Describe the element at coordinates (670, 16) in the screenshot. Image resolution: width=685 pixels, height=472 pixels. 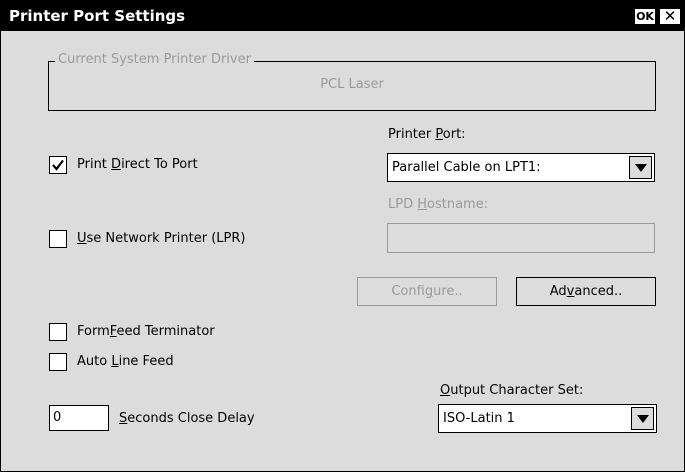
I see `close-button: ✕` at that location.